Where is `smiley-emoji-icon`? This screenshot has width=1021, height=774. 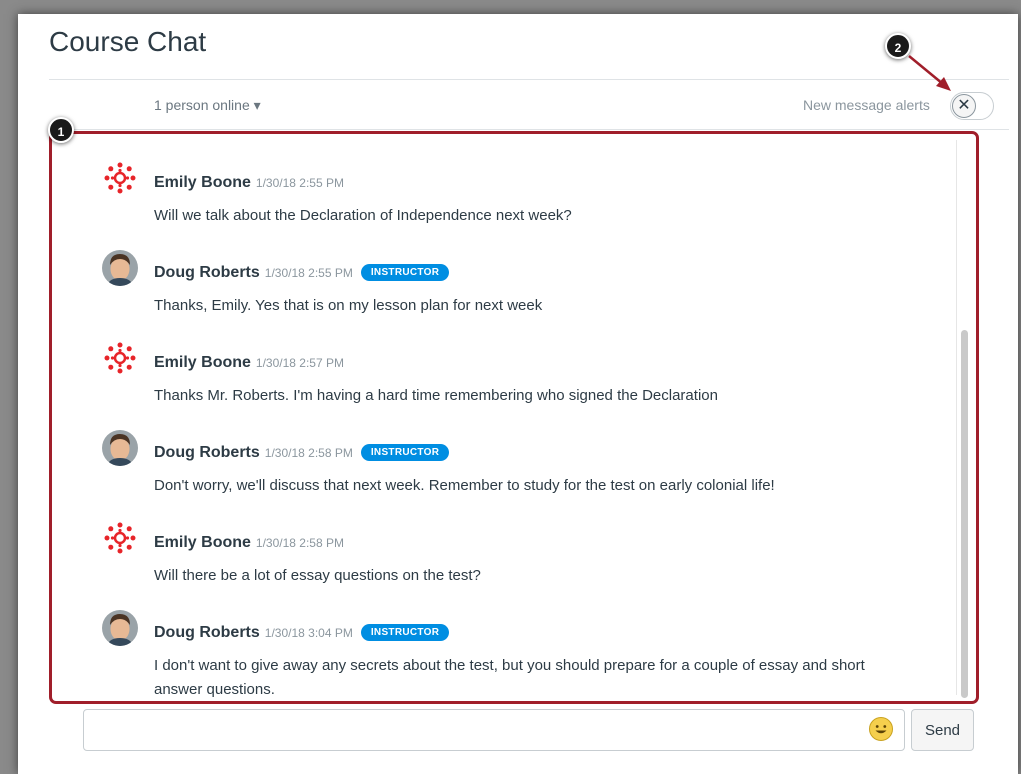
smiley-emoji-icon is located at coordinates (881, 729).